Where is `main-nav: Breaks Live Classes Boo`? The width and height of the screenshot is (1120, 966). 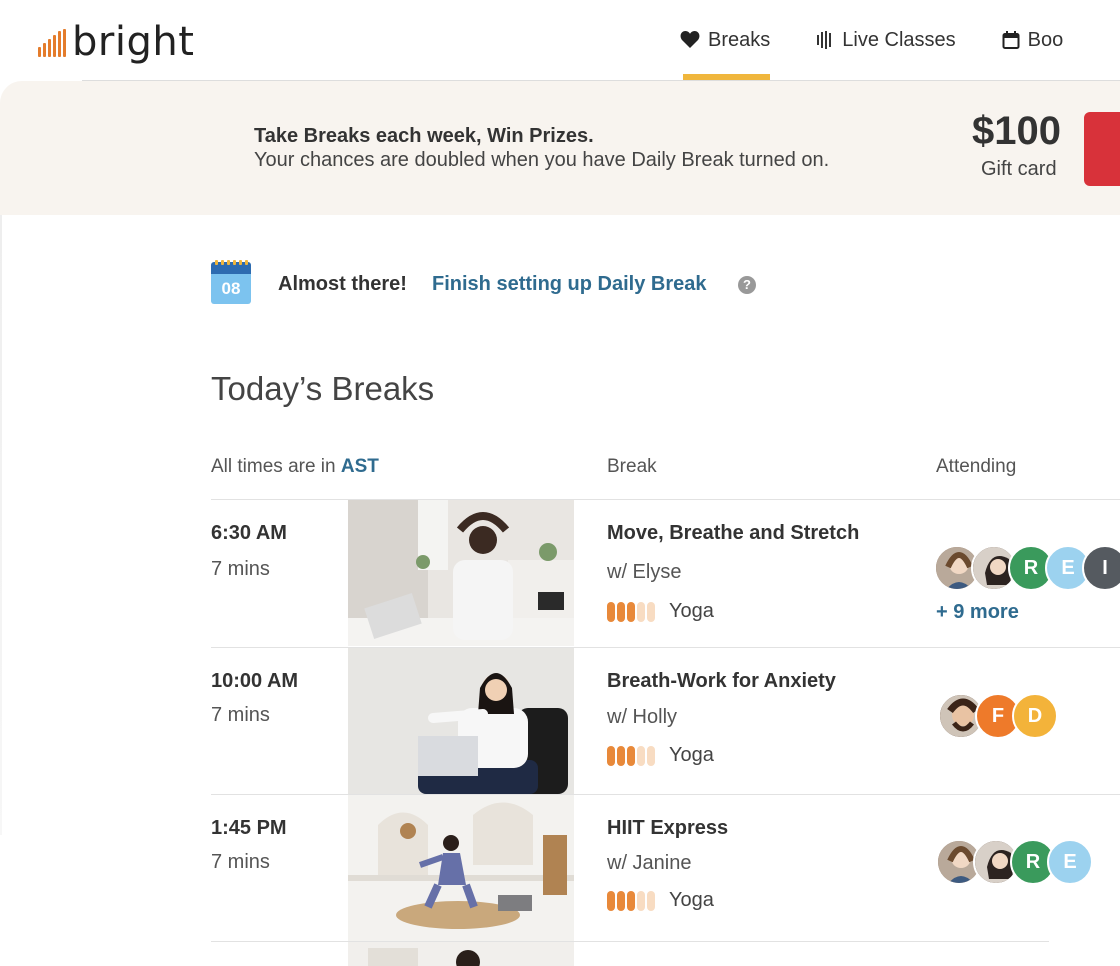 main-nav: Breaks Live Classes Boo is located at coordinates (874, 40).